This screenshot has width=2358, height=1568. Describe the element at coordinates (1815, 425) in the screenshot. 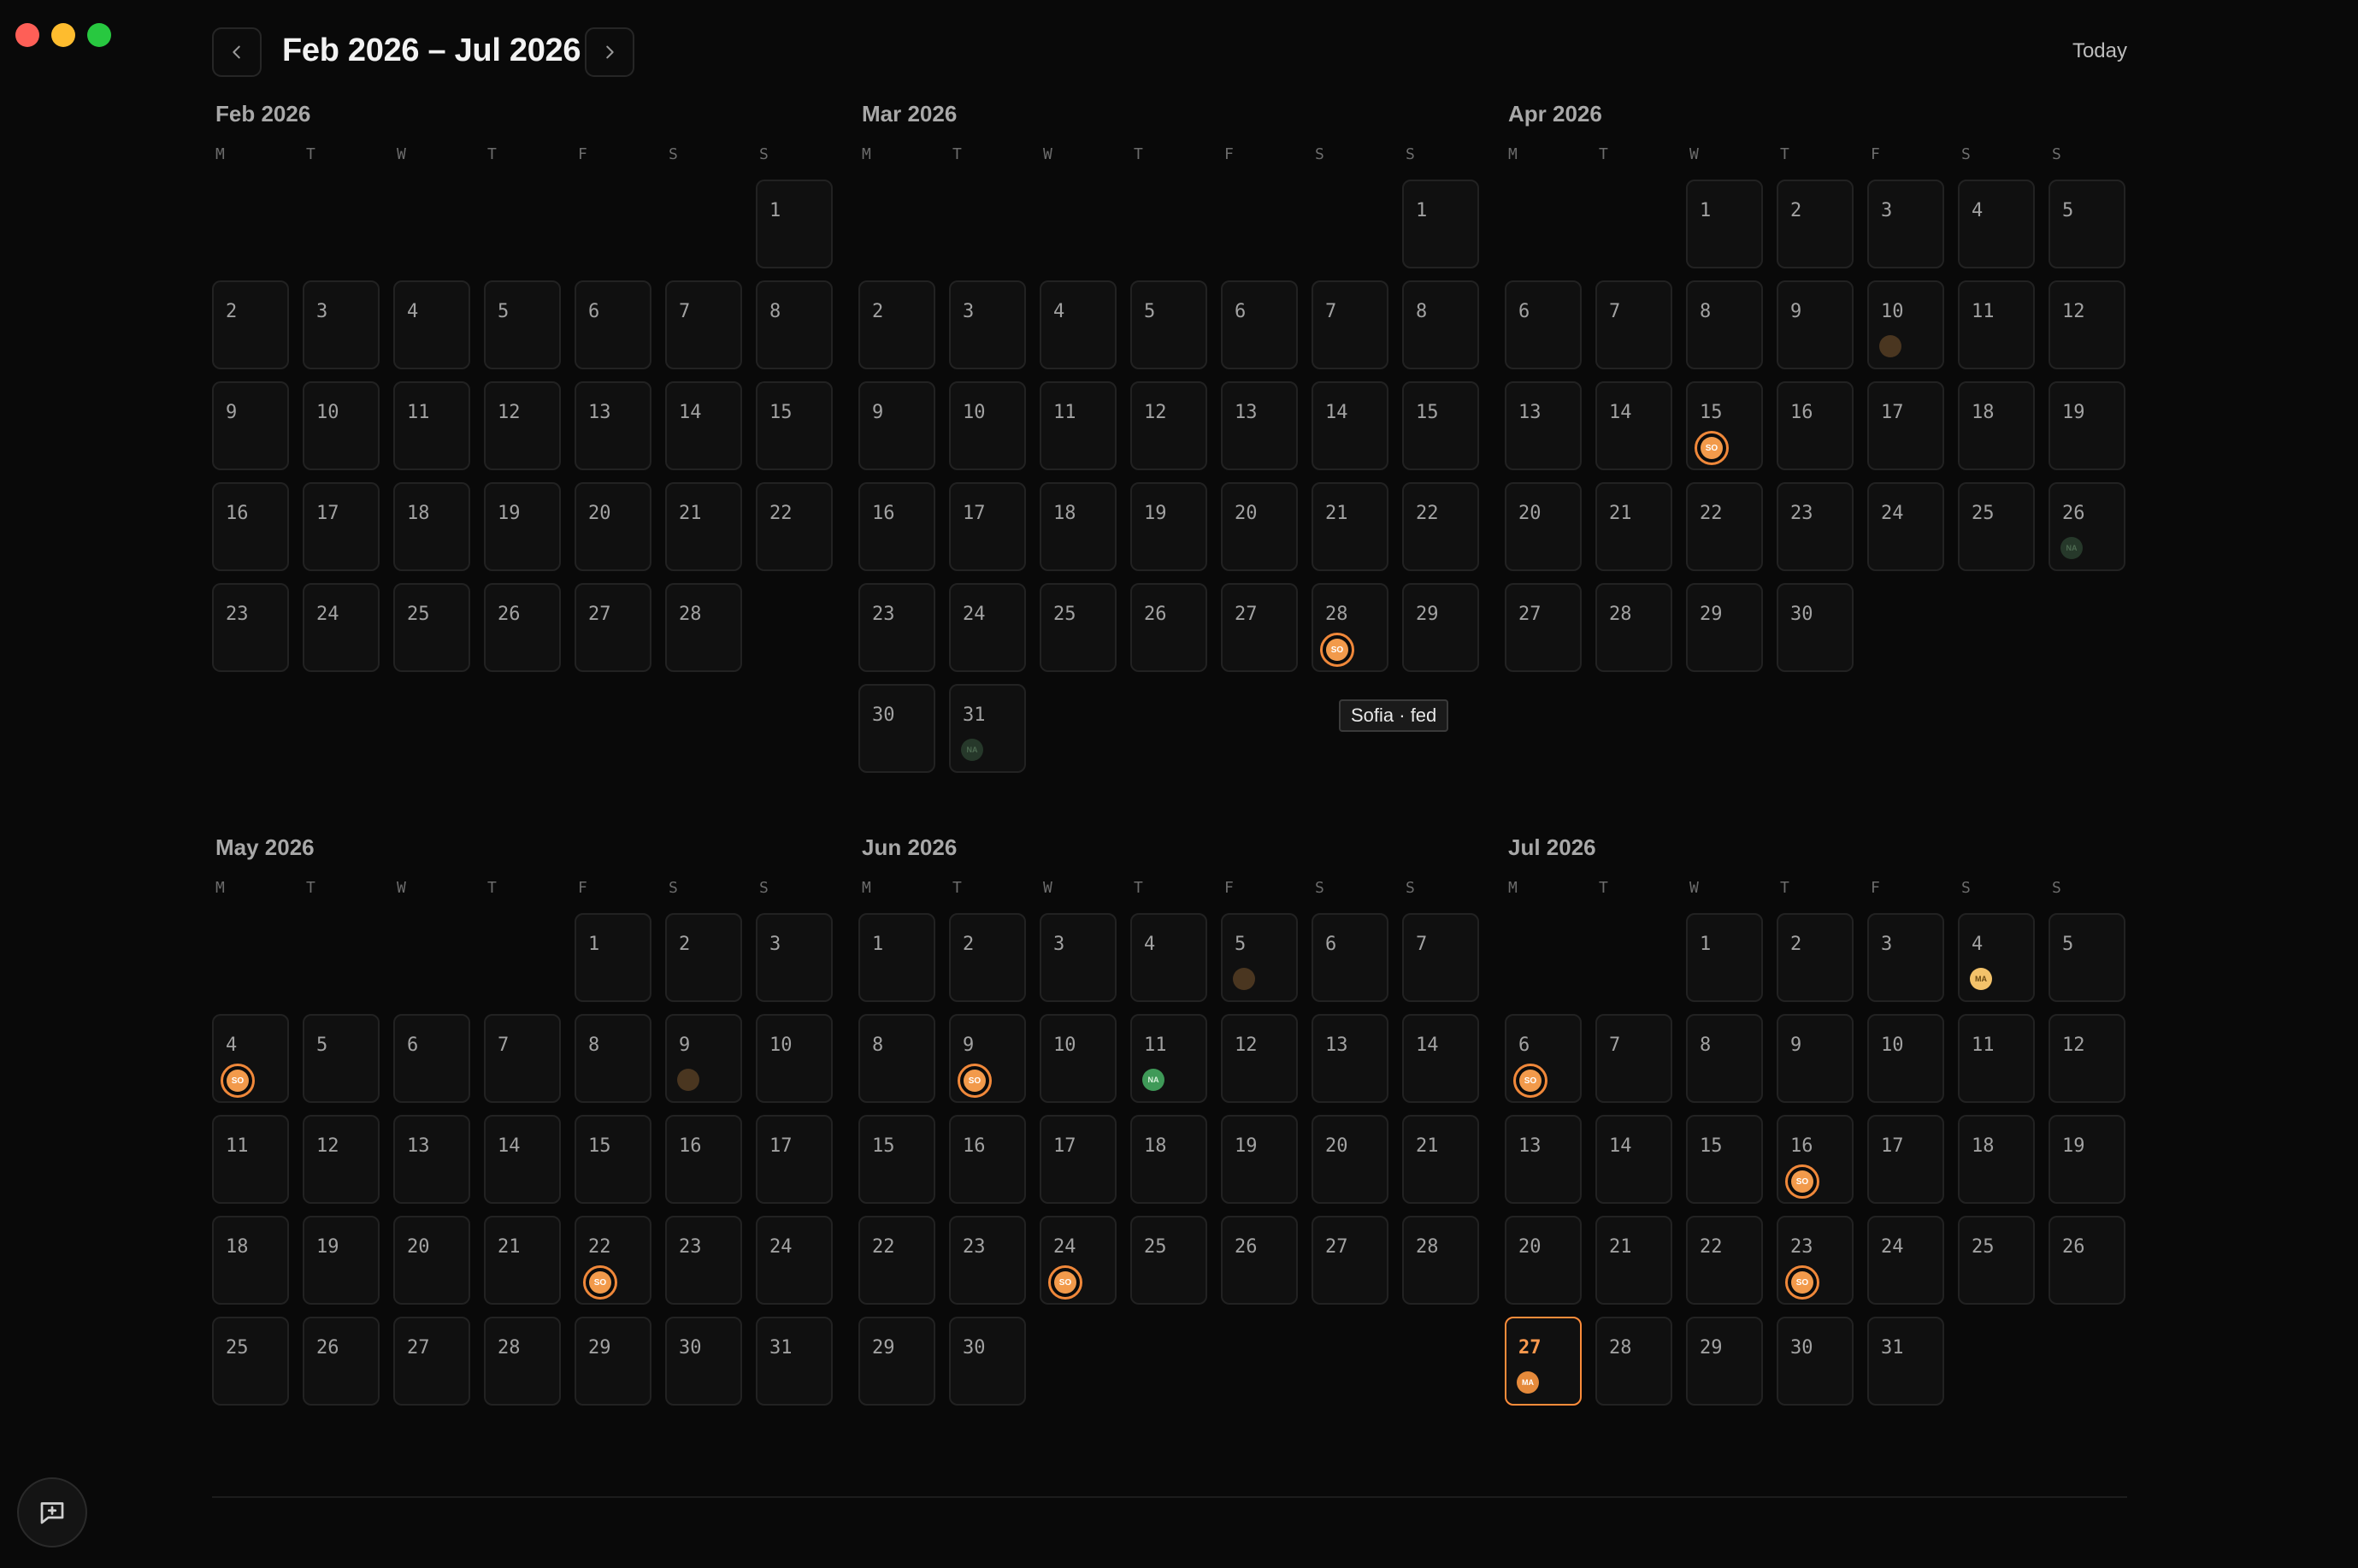

I see `day-cell: 16` at that location.